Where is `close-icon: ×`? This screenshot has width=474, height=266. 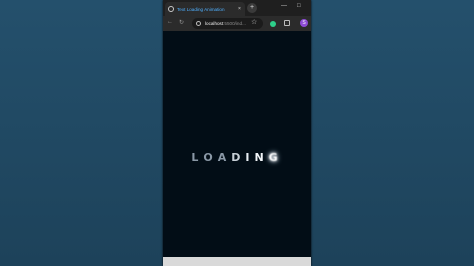
close-icon: × is located at coordinates (239, 9).